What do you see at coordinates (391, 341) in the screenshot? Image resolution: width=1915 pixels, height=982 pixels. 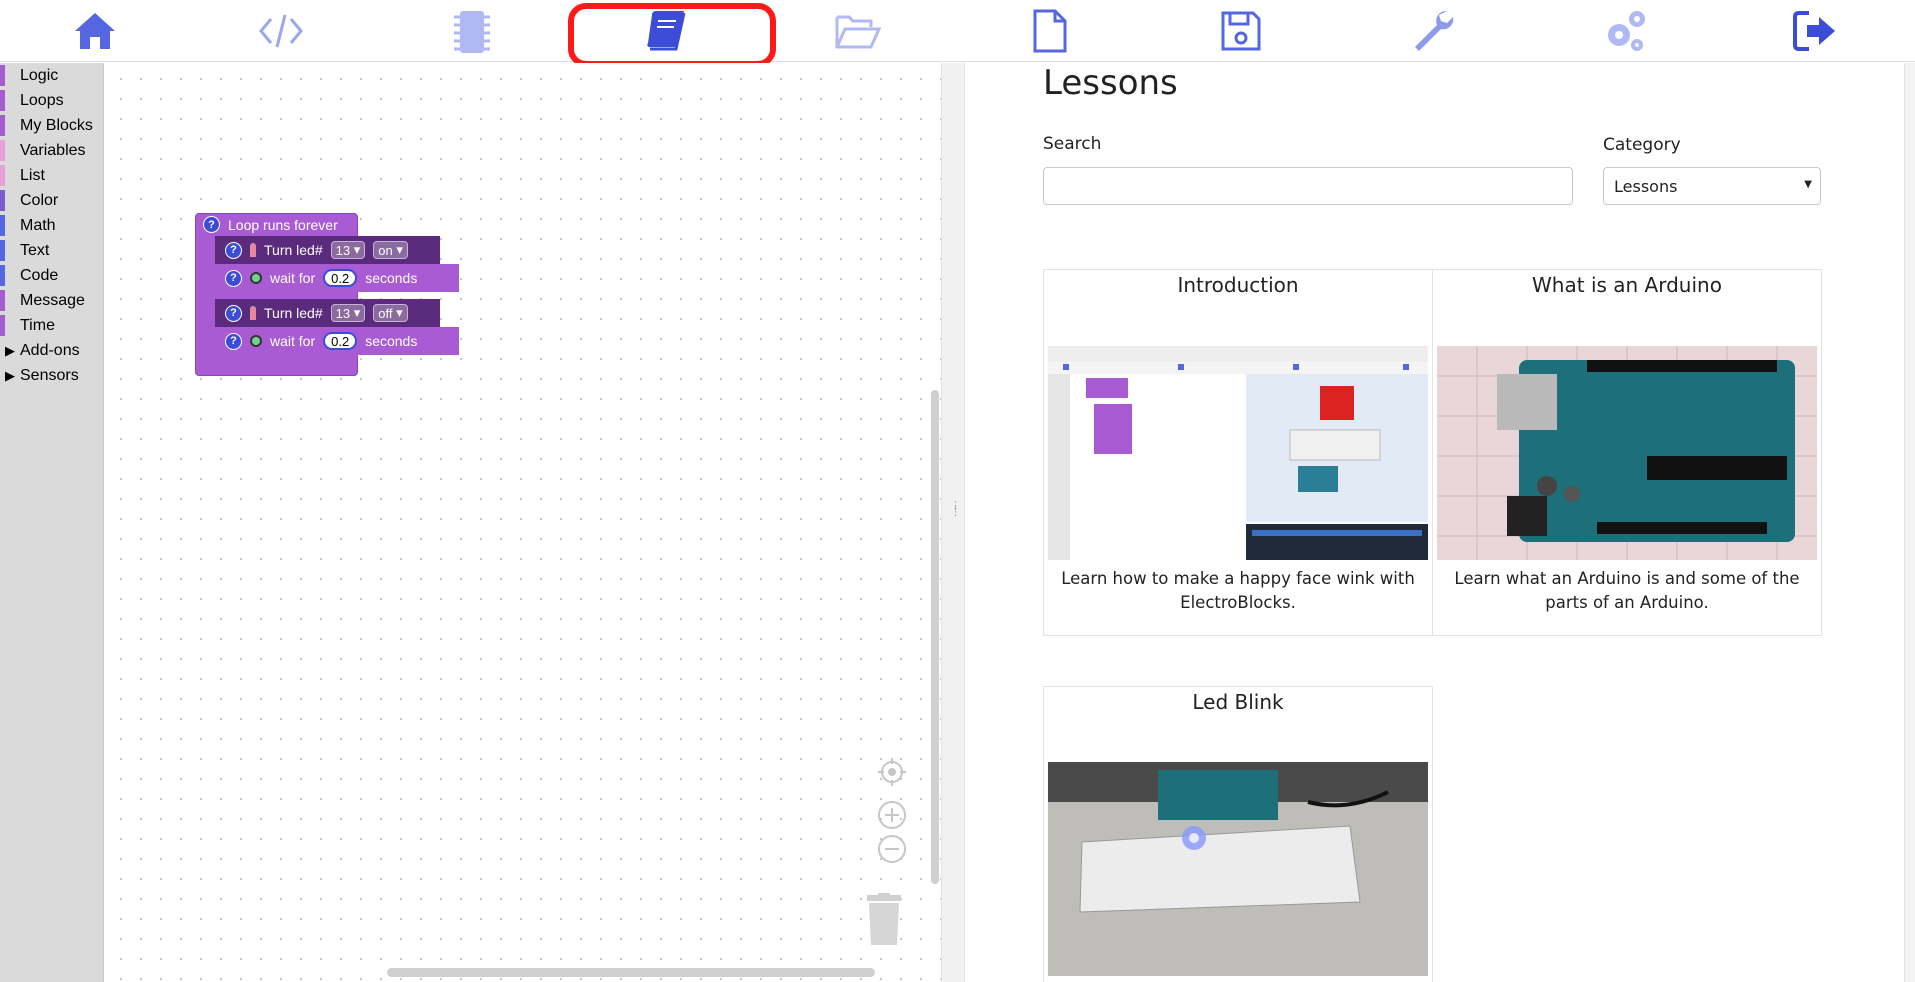 I see `seconds-label: seconds` at bounding box center [391, 341].